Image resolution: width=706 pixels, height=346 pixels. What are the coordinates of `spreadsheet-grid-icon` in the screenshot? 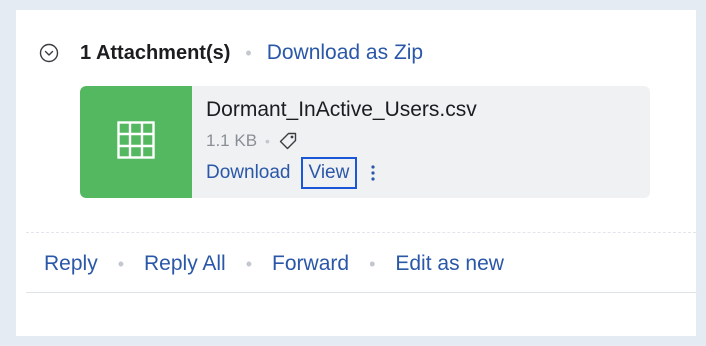 It's located at (136, 142).